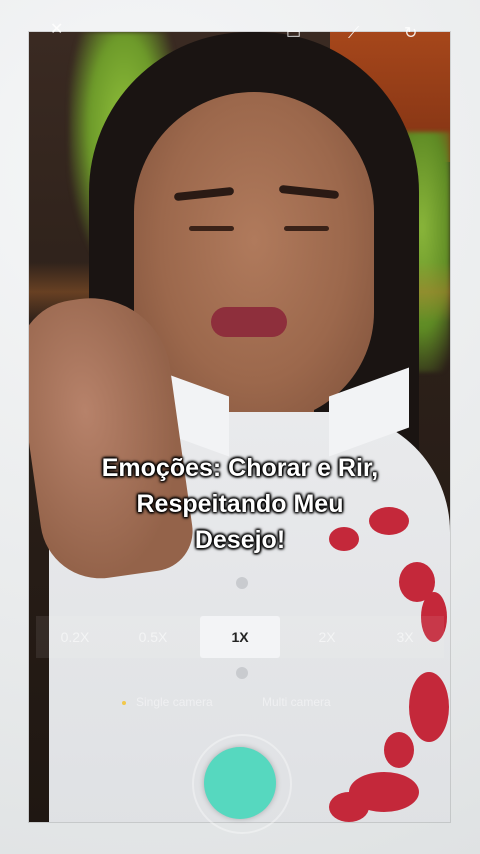 The height and width of the screenshot is (854, 480). I want to click on zoom-option-1x: 1X, so click(240, 637).